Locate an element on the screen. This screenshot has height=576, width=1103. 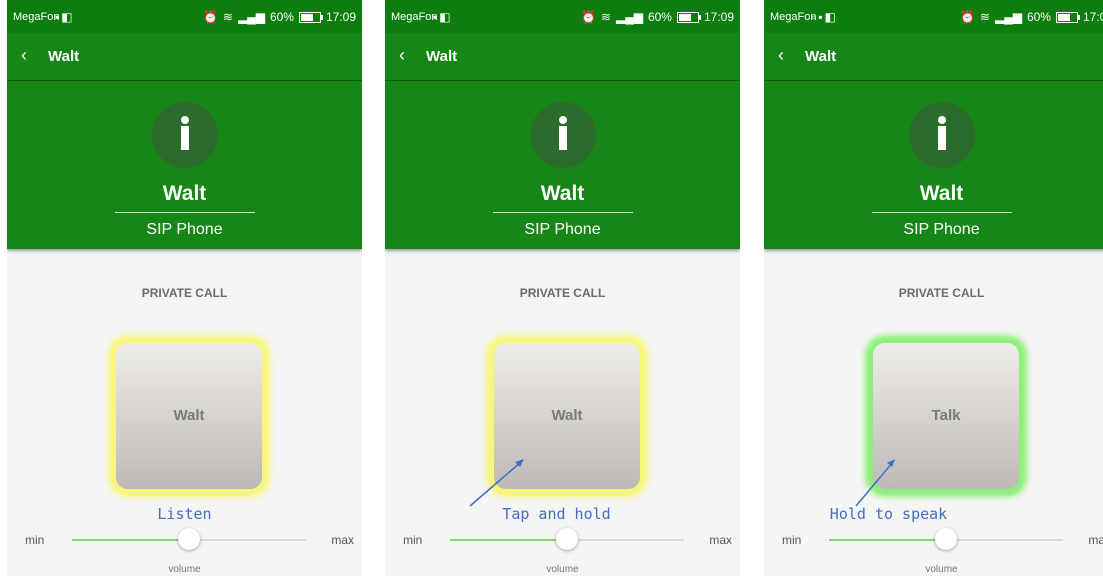
status-bar: MegaFon ▫▪◧ ⏰ ≋ ▂▄▆ 60% 17:09 is located at coordinates (933, 16).